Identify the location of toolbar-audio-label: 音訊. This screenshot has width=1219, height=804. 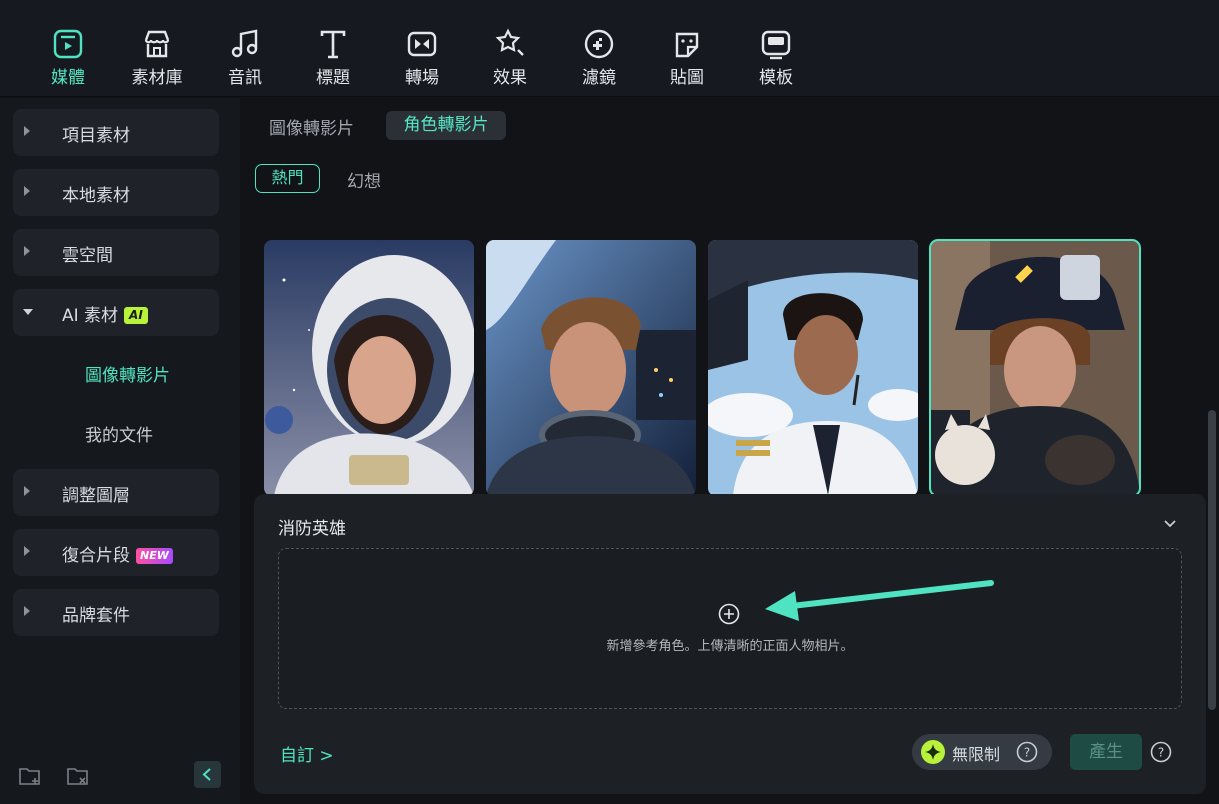
(245, 78).